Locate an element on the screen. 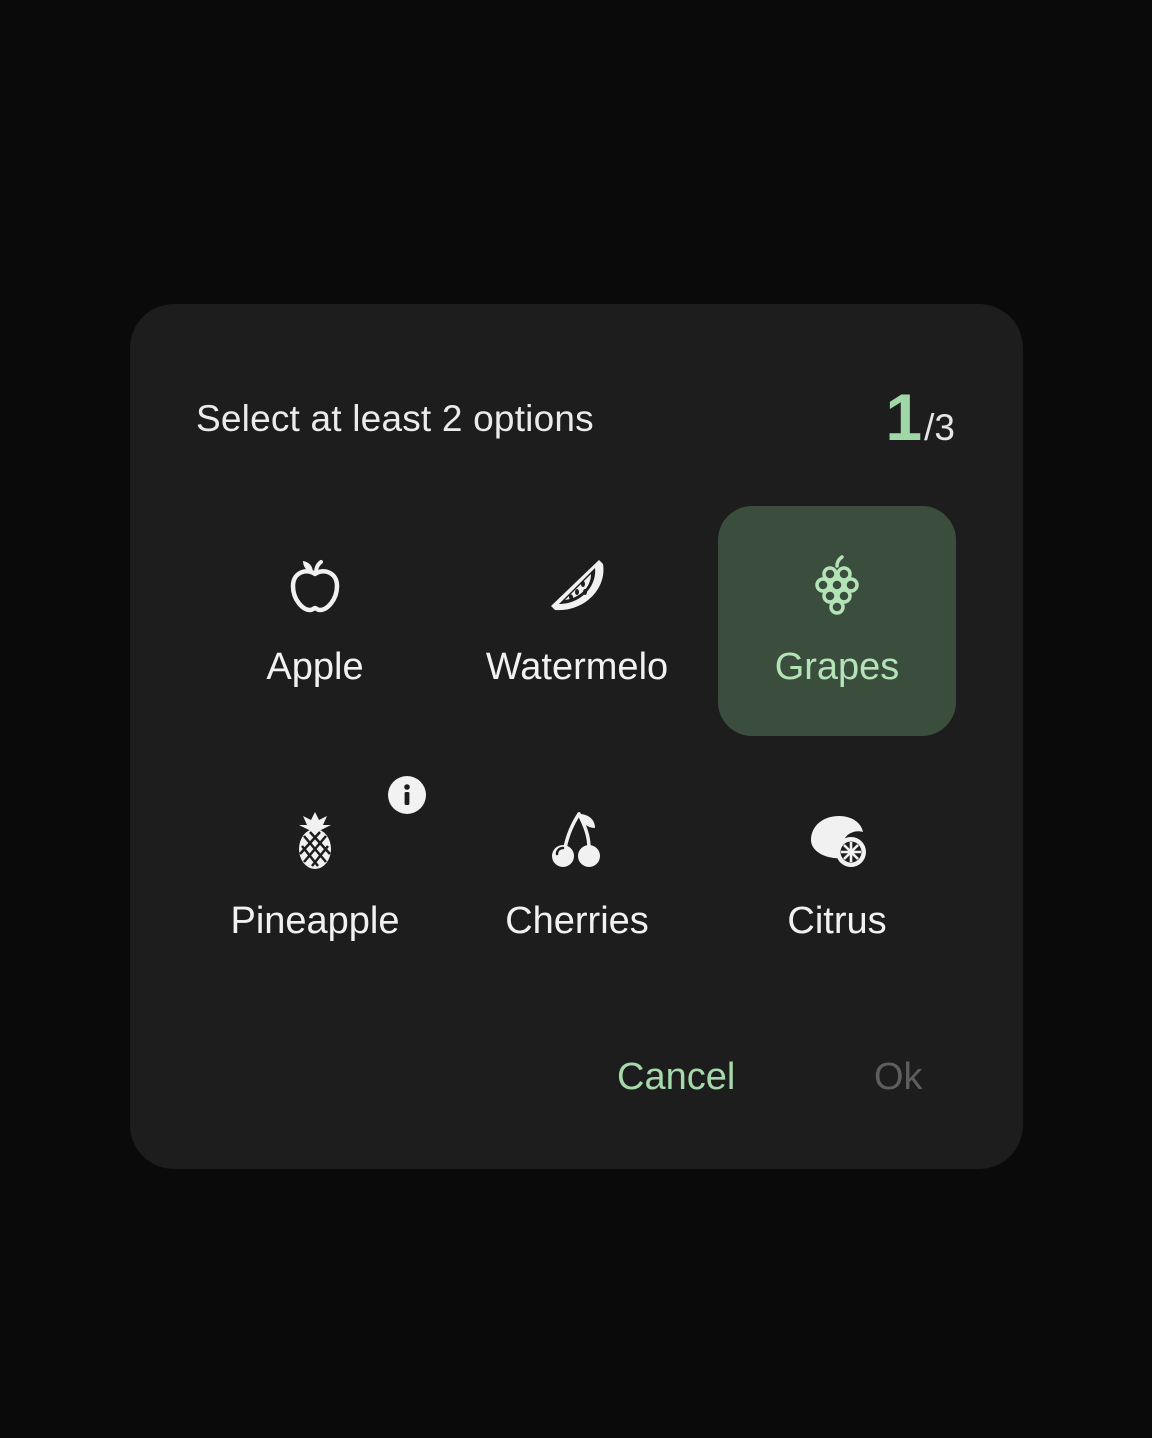 This screenshot has width=1152, height=1438. option-label: Pineapple is located at coordinates (315, 921).